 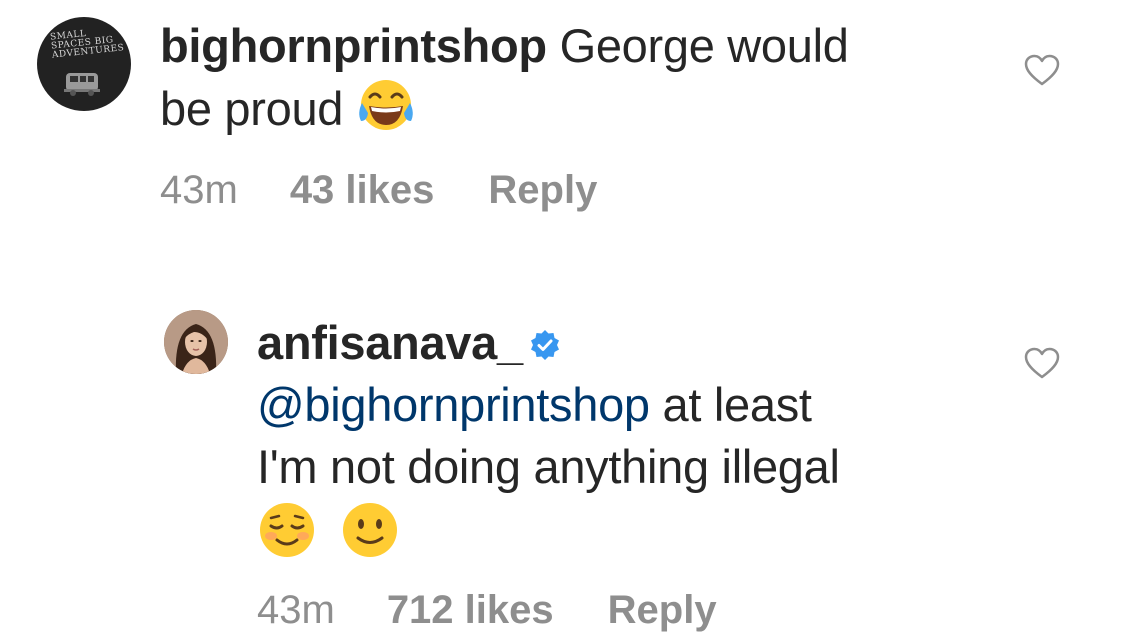 What do you see at coordinates (362, 190) in the screenshot?
I see `comment-likes: 43 likes` at bounding box center [362, 190].